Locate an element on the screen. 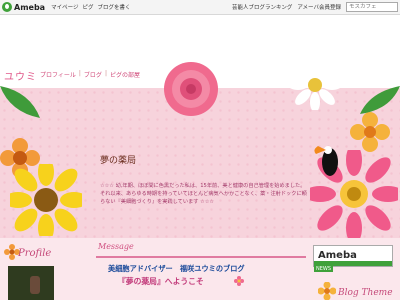 Image resolution: width=400 pixels, height=300 pixels. blog-header-title: 夢の薬局 is located at coordinates (118, 161).